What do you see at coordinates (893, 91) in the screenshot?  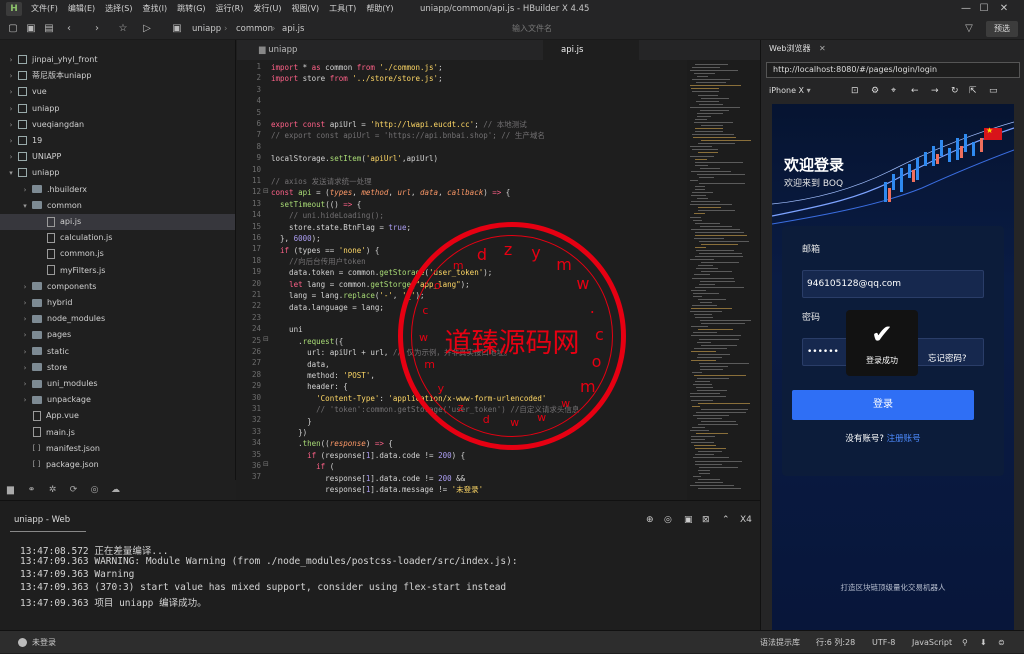 I see `inspect-icon: ⌖` at bounding box center [893, 91].